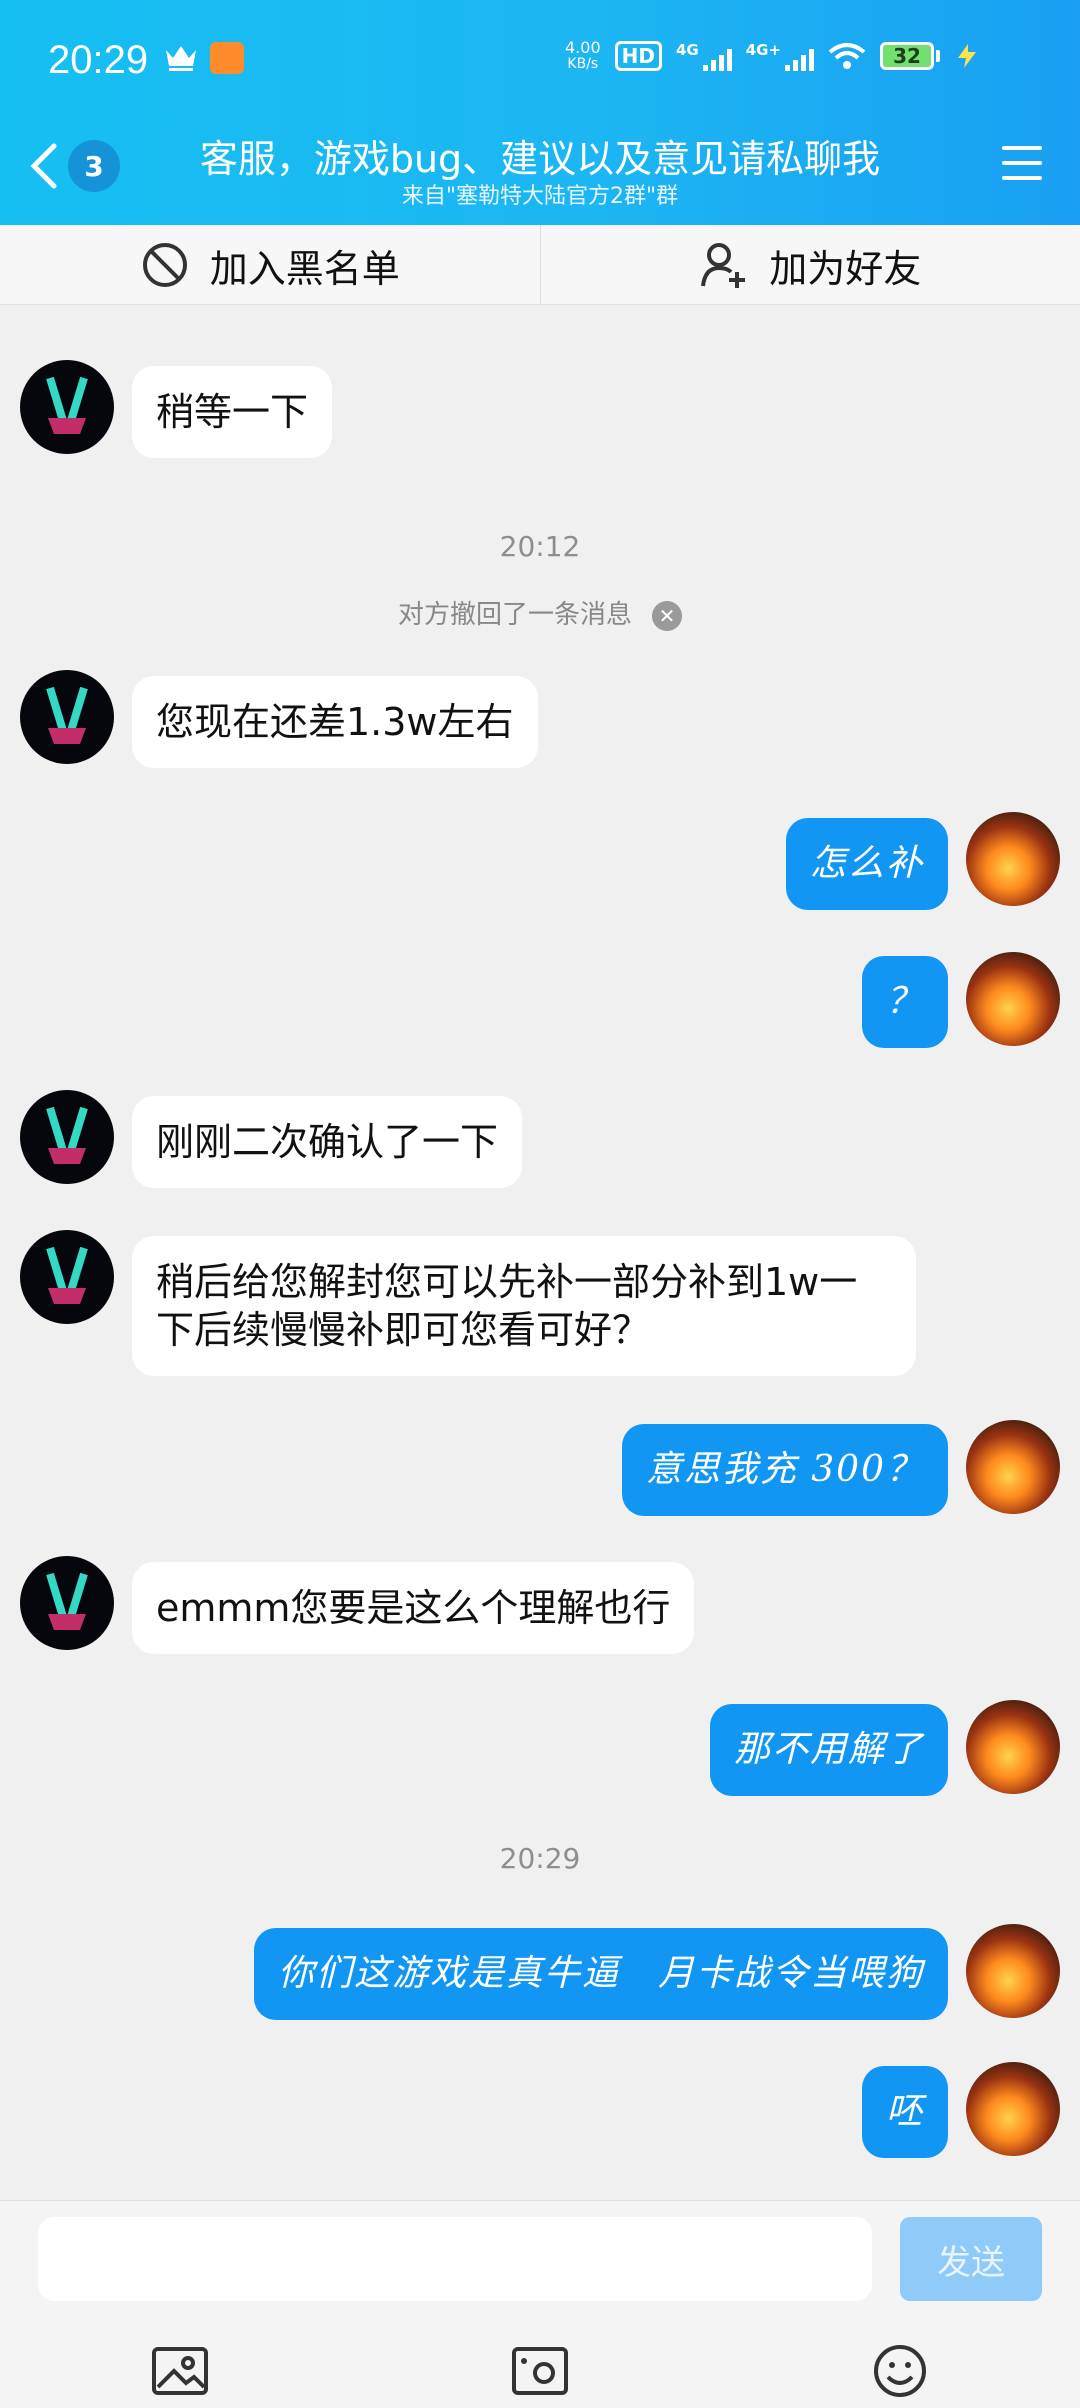  Describe the element at coordinates (455, 2259) in the screenshot. I see `message-input` at that location.